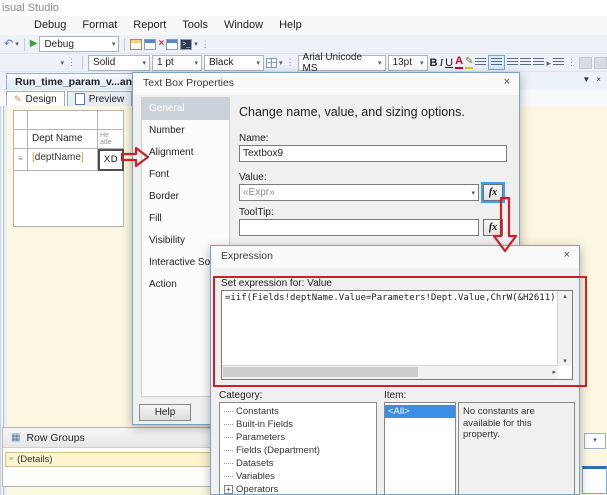  I want to click on help-button: Help, so click(165, 412).